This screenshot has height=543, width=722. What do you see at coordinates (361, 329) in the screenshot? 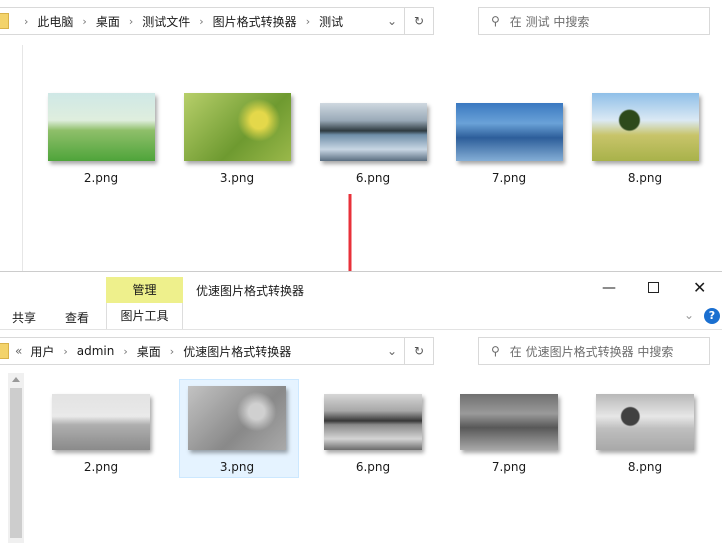
I see `ribbon-divider` at bounding box center [361, 329].